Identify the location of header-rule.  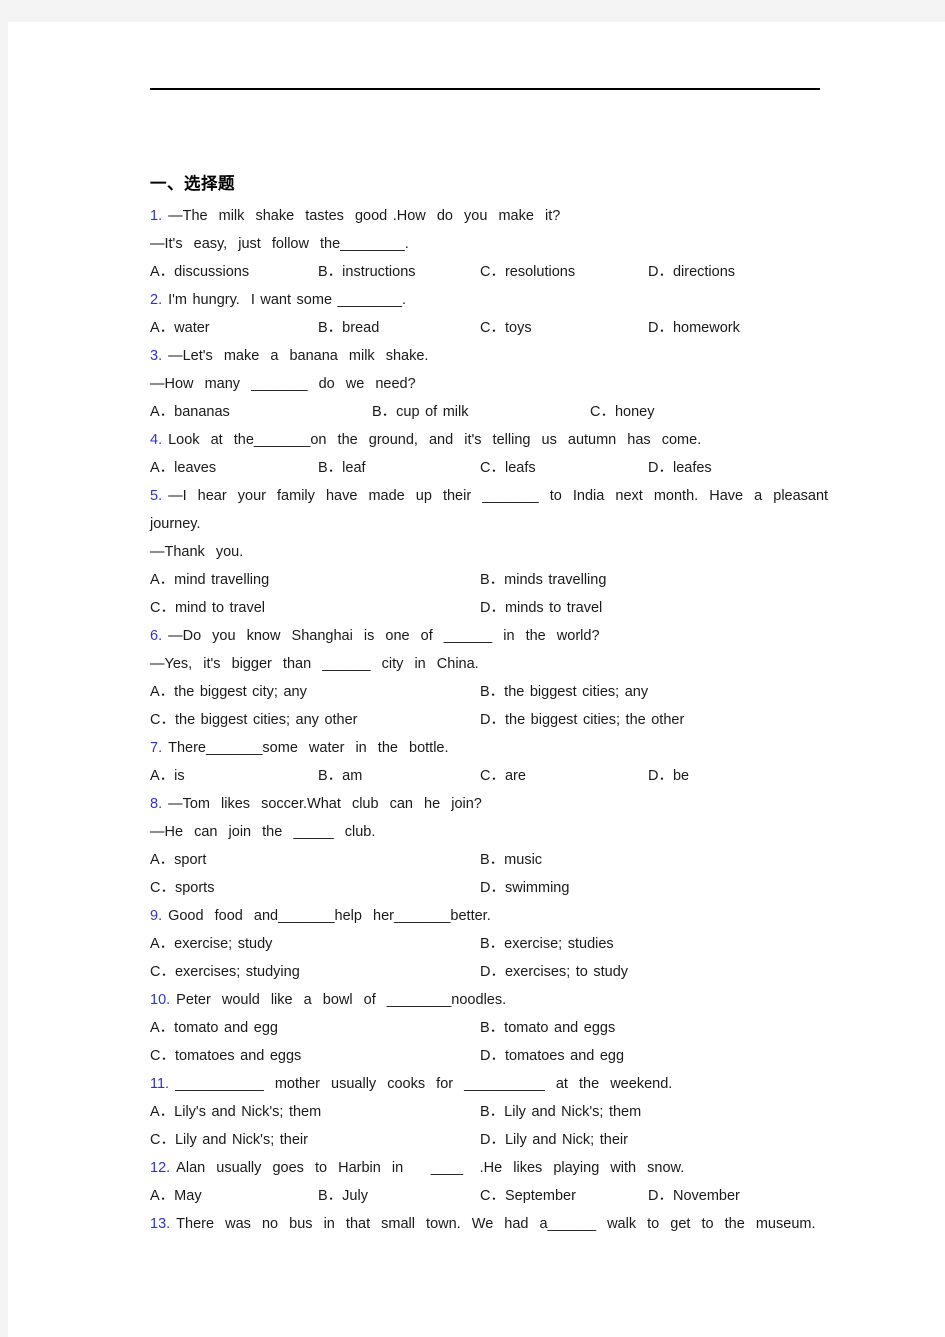
(485, 89).